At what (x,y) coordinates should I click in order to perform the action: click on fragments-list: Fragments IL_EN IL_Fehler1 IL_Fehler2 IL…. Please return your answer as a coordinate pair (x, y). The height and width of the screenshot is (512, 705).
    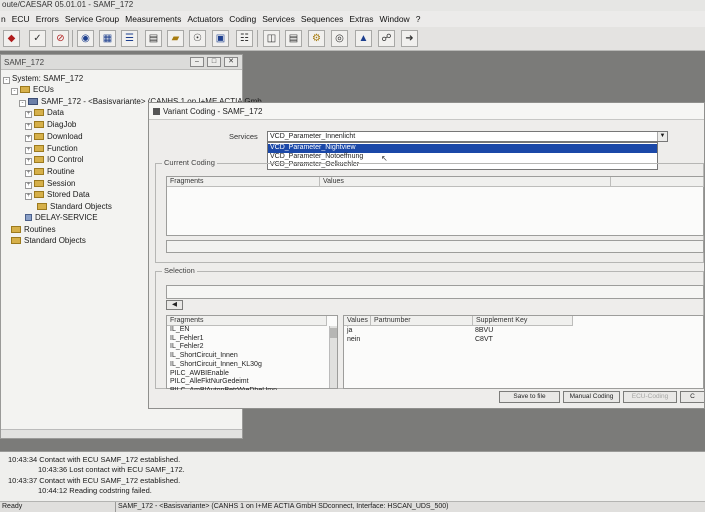
    Looking at the image, I should click on (252, 352).